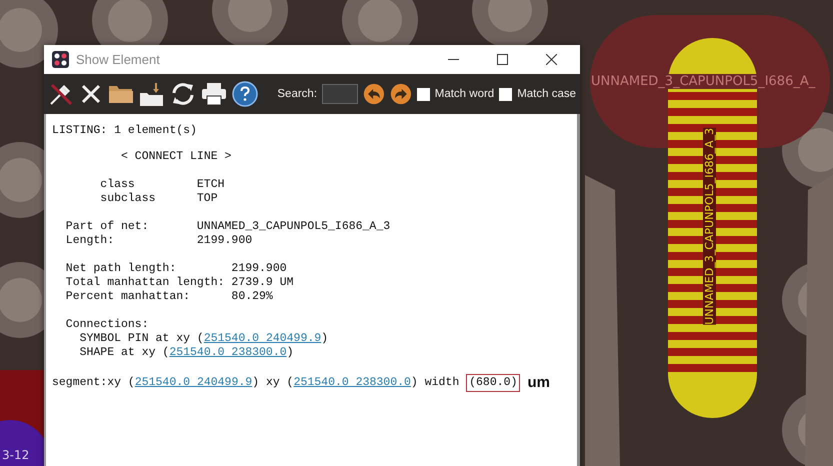  Describe the element at coordinates (294, 227) in the screenshot. I see `field-value: UNNAMED_3_CAPUNPOL5_I686_A_3` at that location.